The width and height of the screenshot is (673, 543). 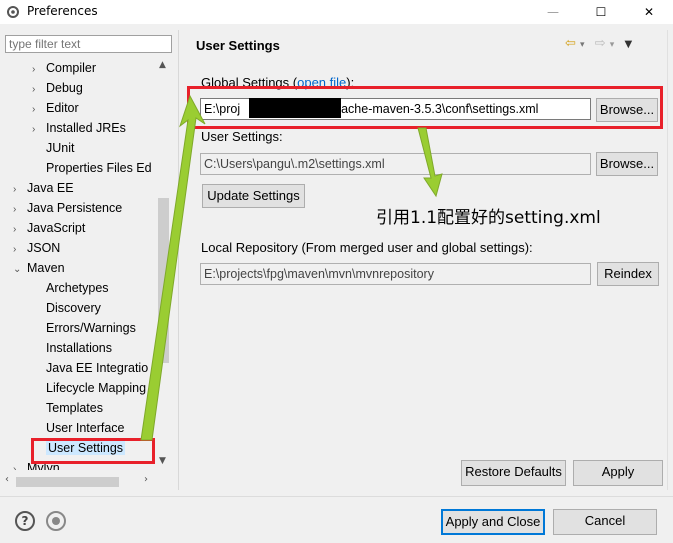 What do you see at coordinates (173, 267) in the screenshot?
I see `arrow-to-global-settings` at bounding box center [173, 267].